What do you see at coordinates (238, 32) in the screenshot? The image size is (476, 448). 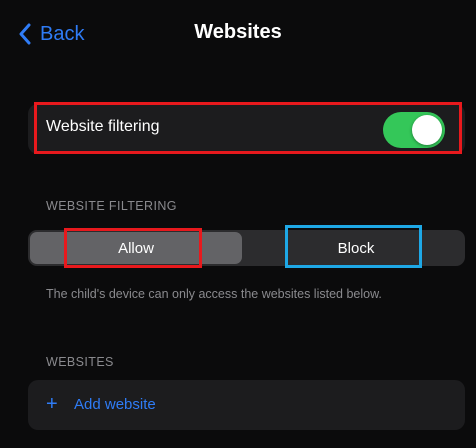 I see `page-title: Websites` at bounding box center [238, 32].